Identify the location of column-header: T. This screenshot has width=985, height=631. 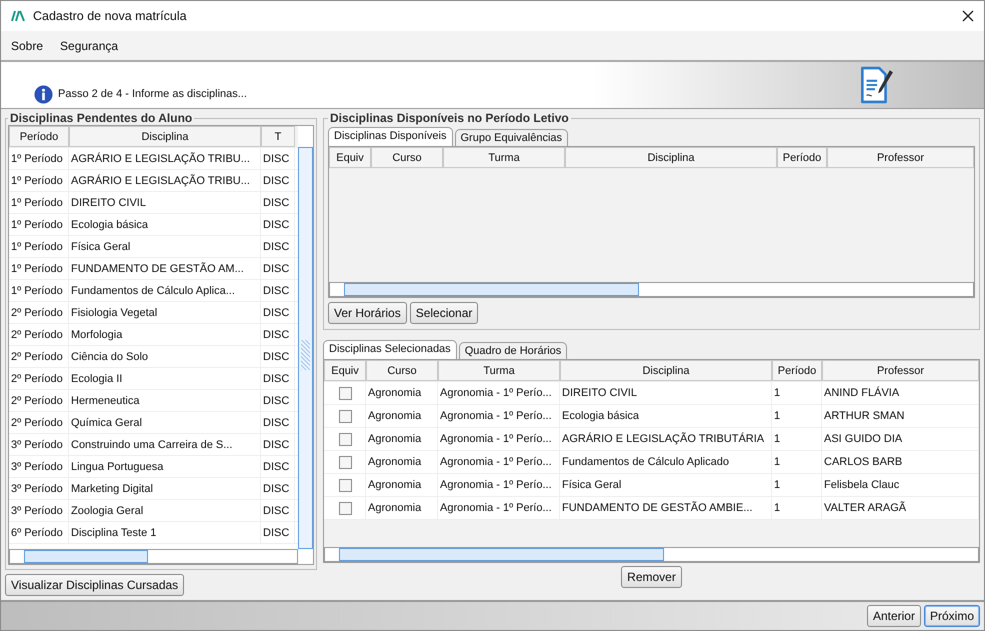
(278, 136).